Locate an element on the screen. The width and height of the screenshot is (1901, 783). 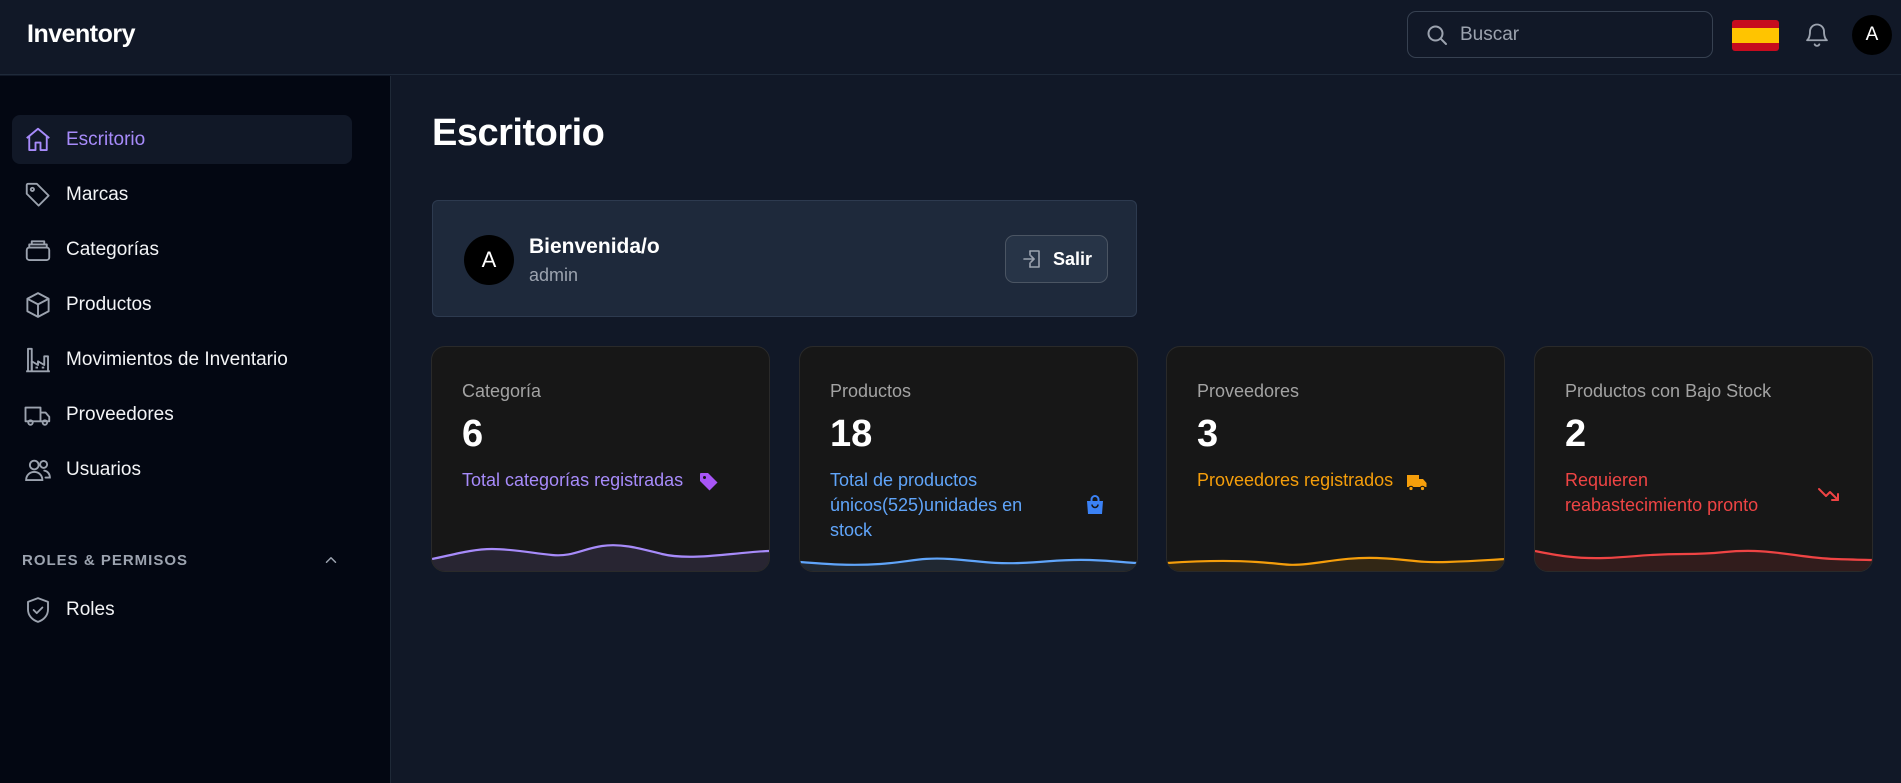
users-icon is located at coordinates (38, 470).